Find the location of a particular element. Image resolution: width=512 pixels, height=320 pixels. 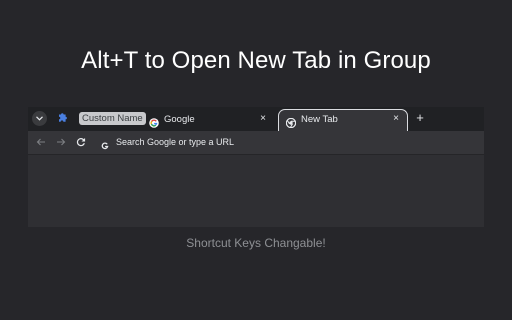

tab-title: New Tab is located at coordinates (319, 119).